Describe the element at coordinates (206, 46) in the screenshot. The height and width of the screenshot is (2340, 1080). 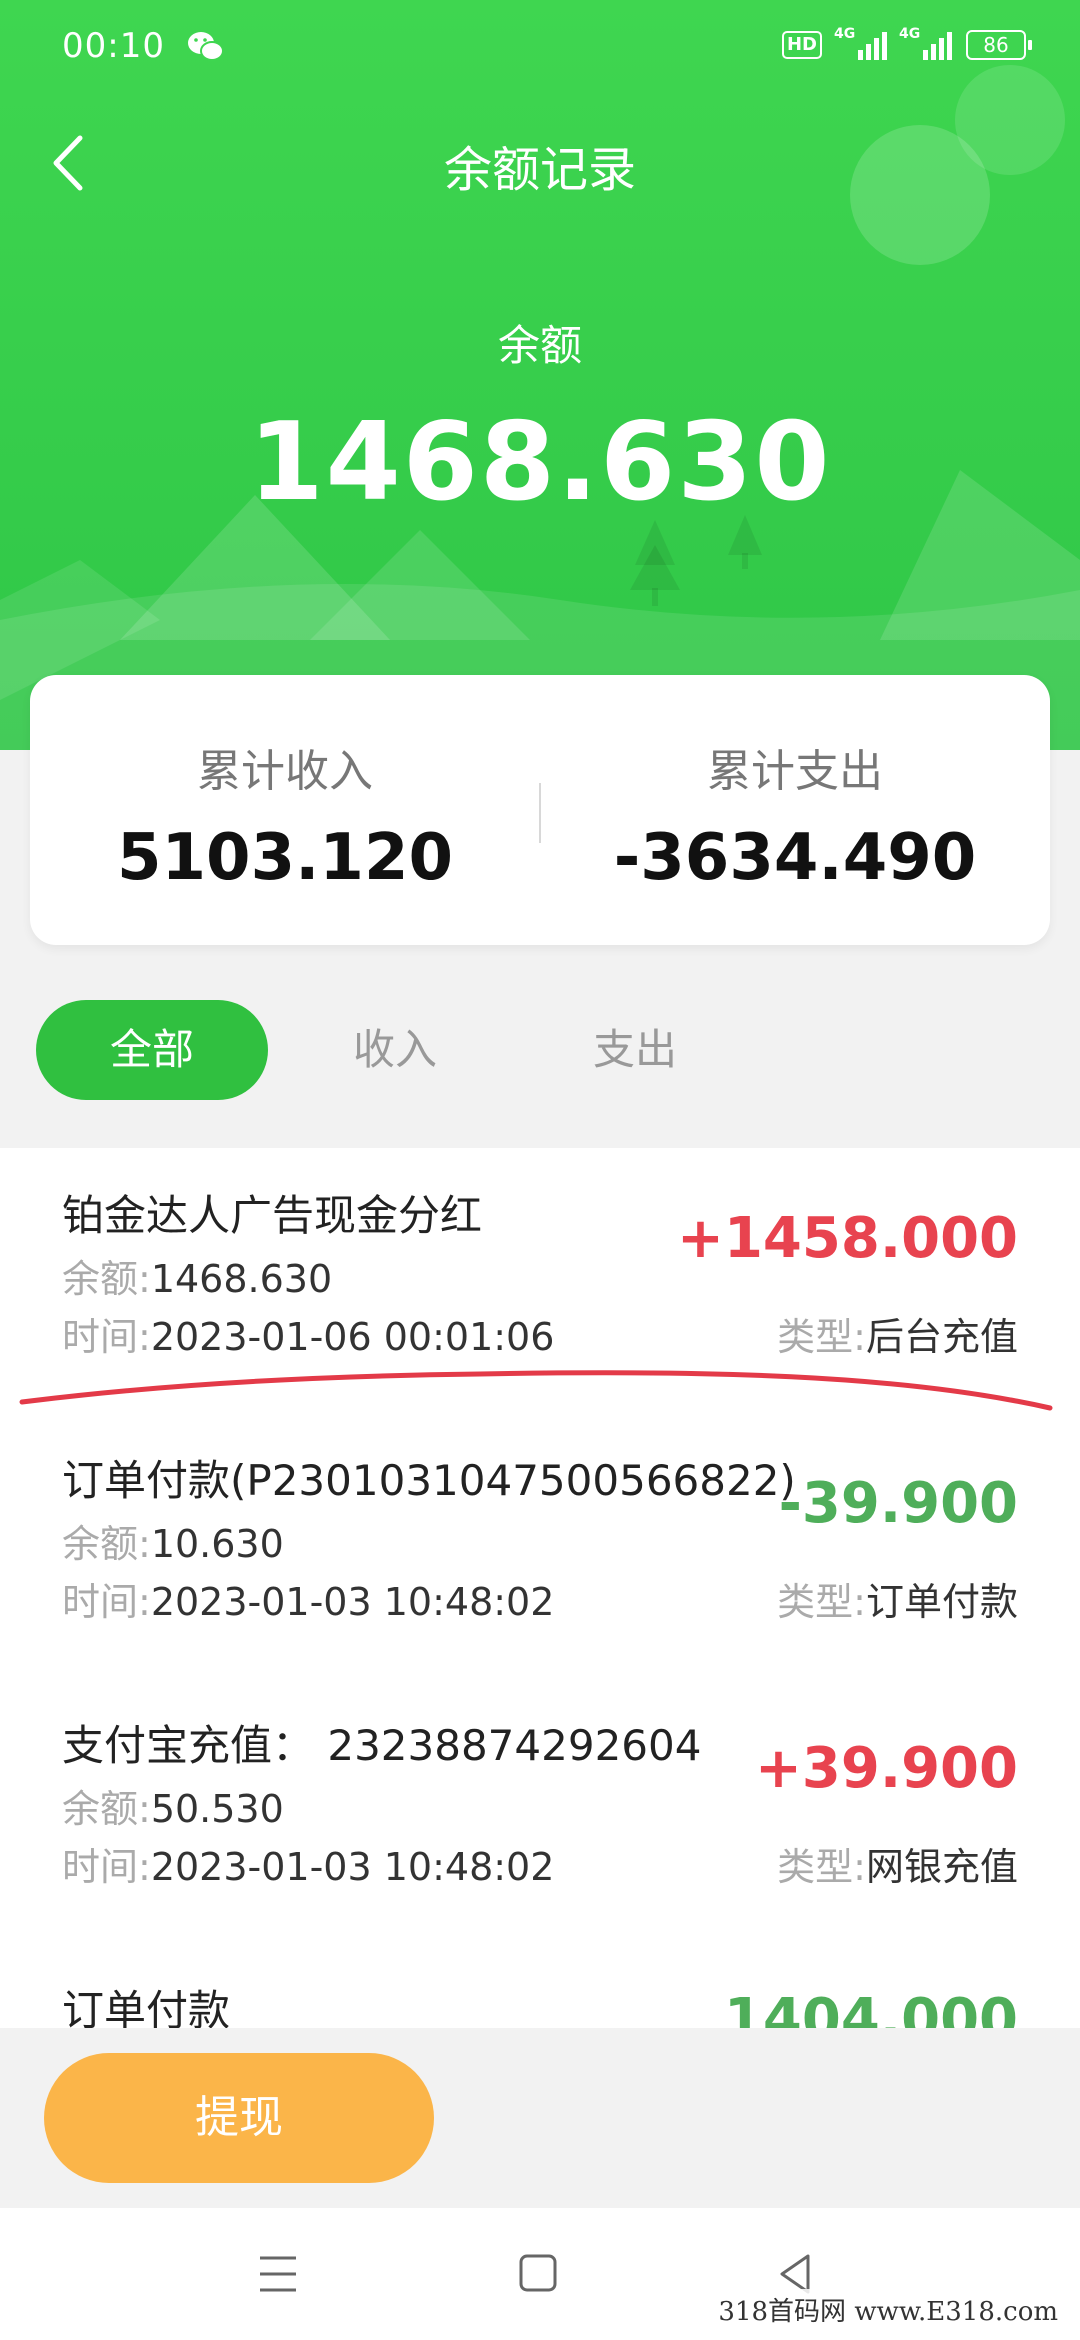
I see `wechat-icon` at that location.